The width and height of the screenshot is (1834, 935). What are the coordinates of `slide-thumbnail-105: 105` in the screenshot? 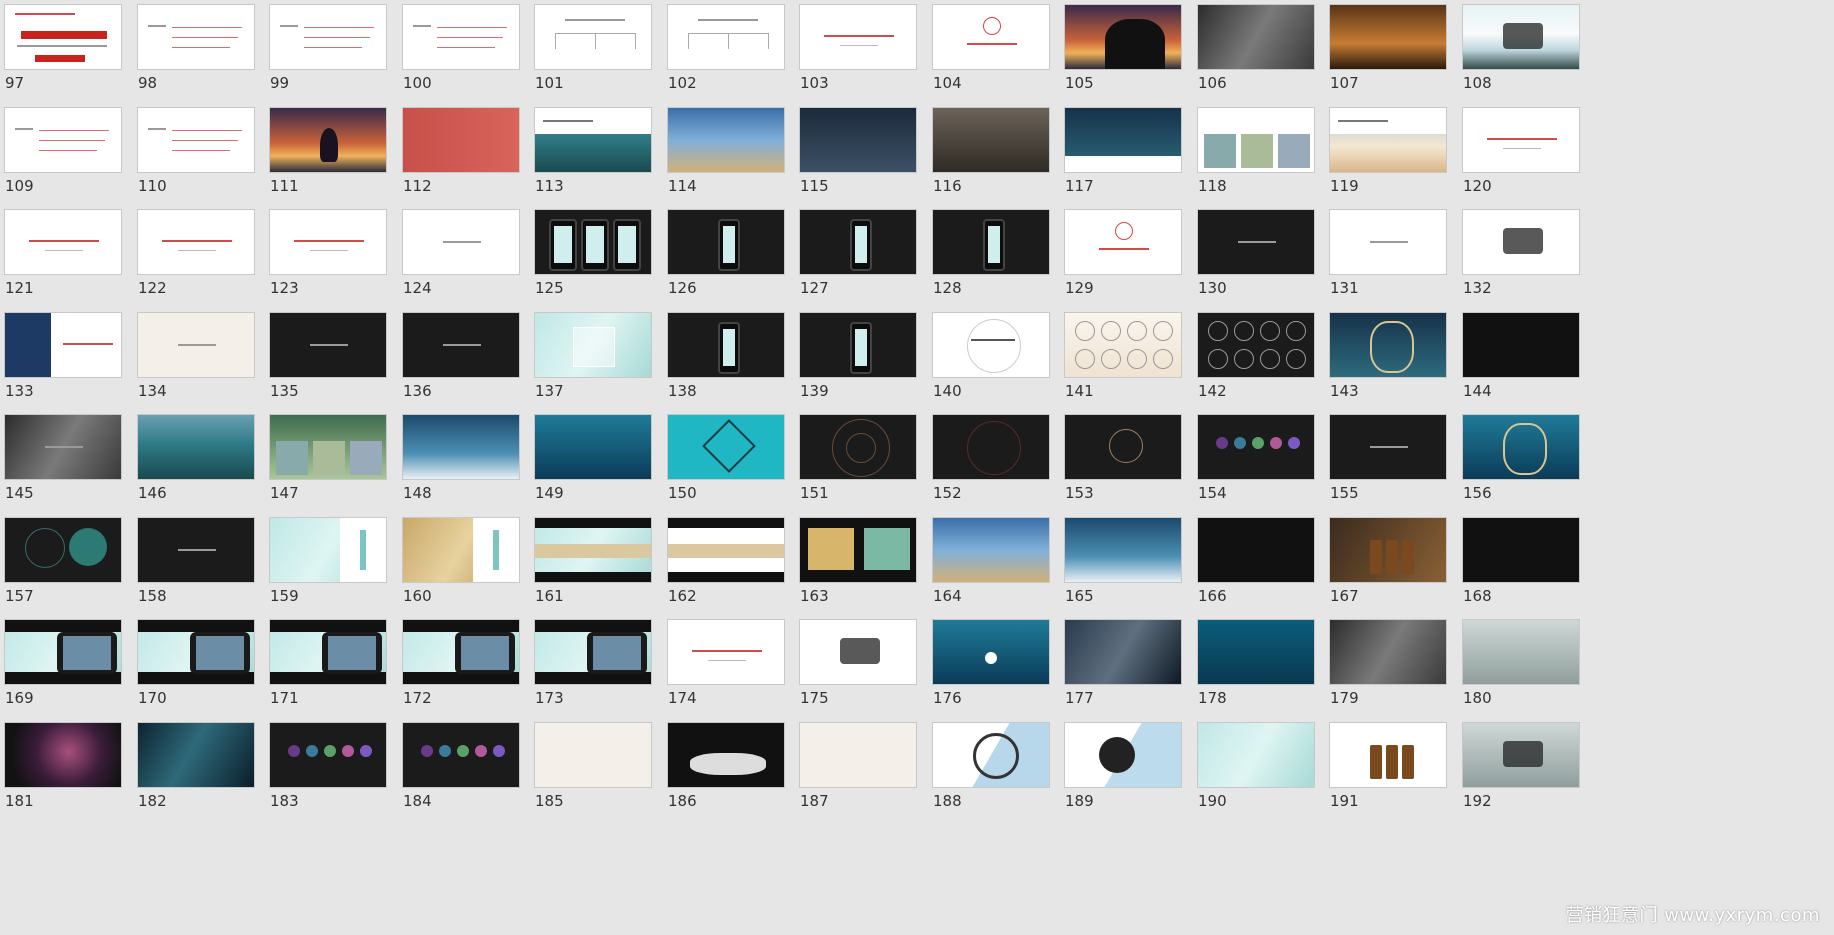 It's located at (1125, 55).